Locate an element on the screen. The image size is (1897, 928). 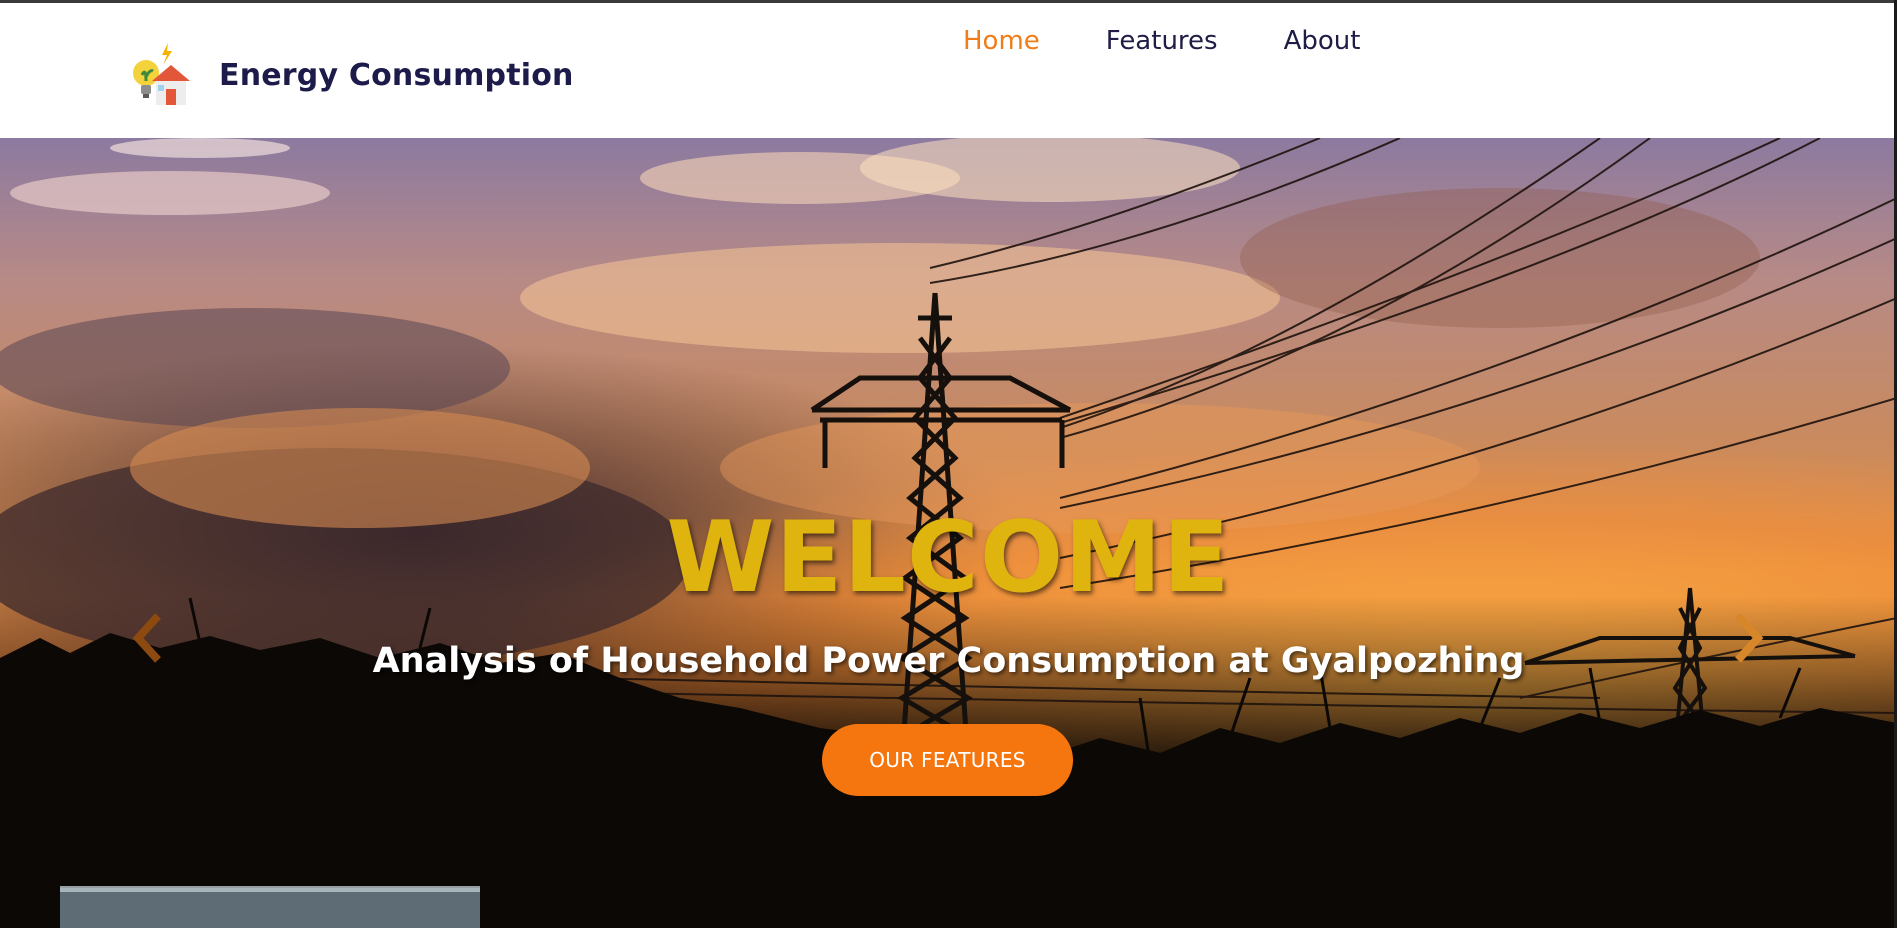
brand-name: Energy Consumption is located at coordinates (396, 75).